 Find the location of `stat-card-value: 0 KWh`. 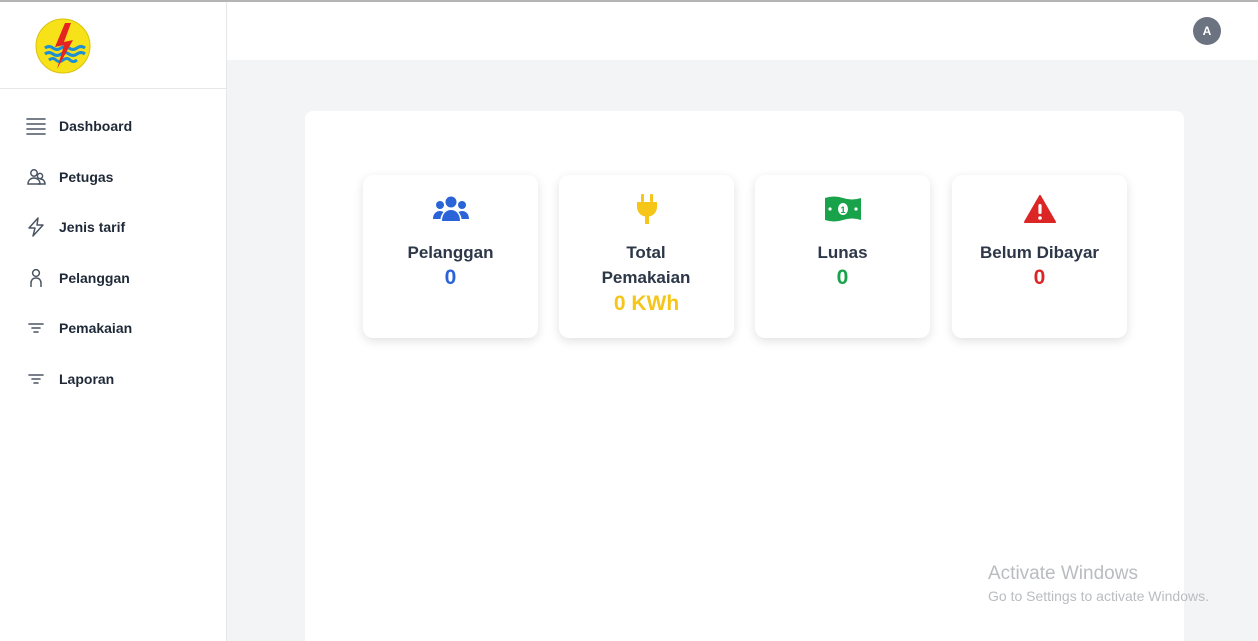

stat-card-value: 0 KWh is located at coordinates (646, 303).